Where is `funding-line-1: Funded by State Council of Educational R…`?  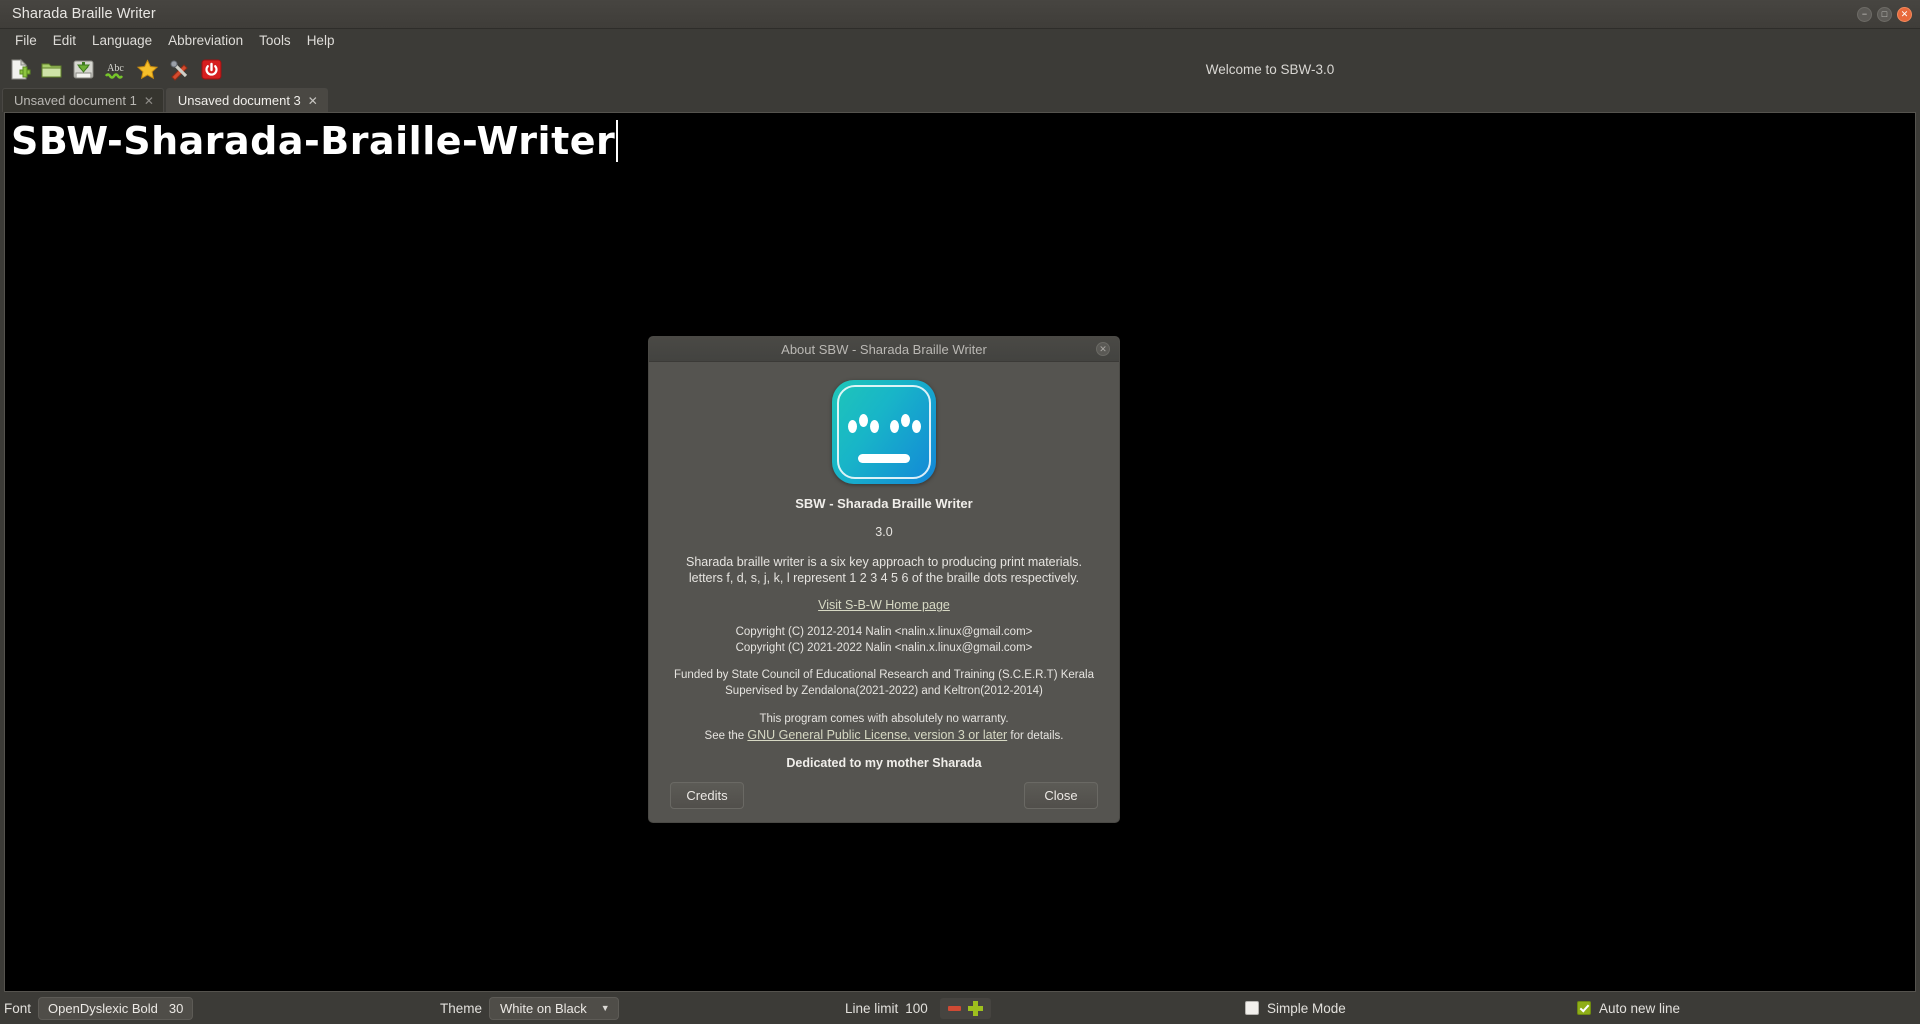
funding-line-1: Funded by State Council of Educational R… is located at coordinates (884, 675).